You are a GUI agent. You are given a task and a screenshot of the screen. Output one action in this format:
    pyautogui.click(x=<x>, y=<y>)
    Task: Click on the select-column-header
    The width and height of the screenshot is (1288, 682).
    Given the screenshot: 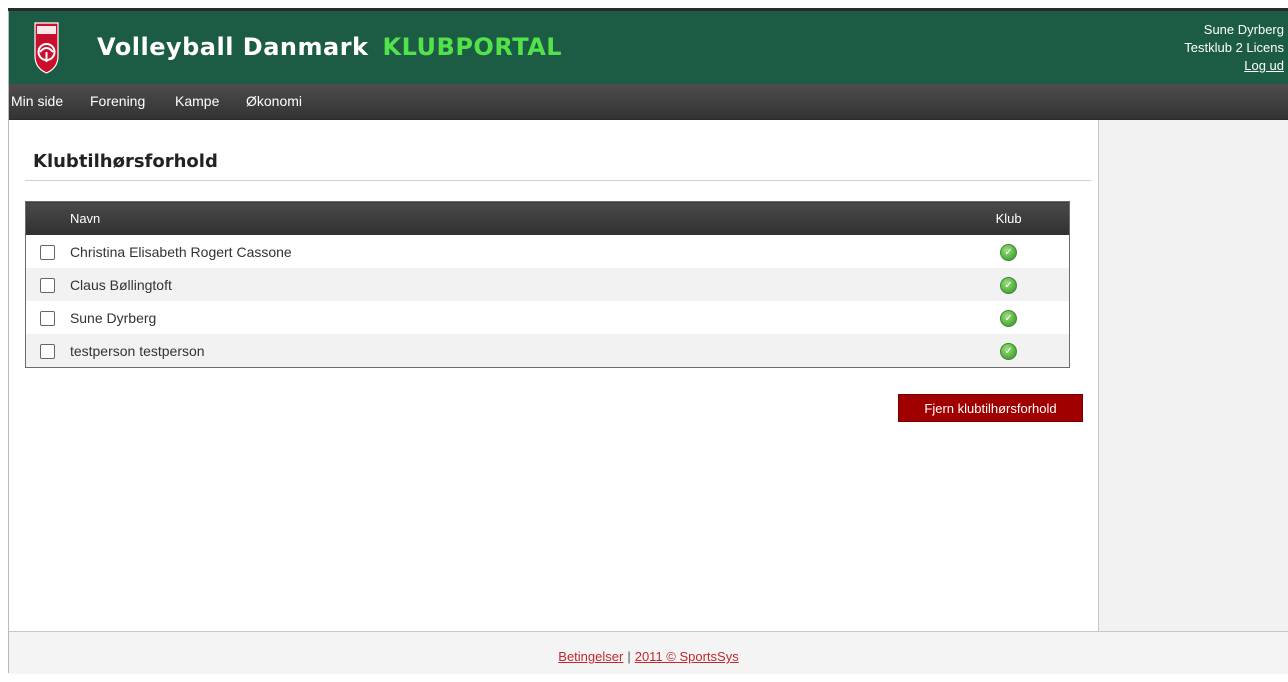 What is the action you would take?
    pyautogui.click(x=47, y=218)
    